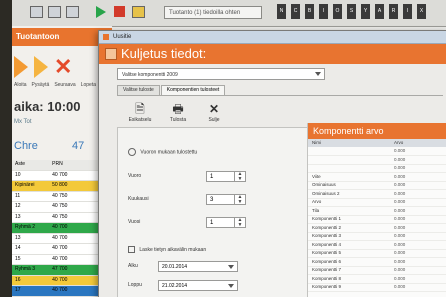 The width and height of the screenshot is (446, 297). What do you see at coordinates (212, 200) in the screenshot?
I see `stepper-value: 3` at bounding box center [212, 200].